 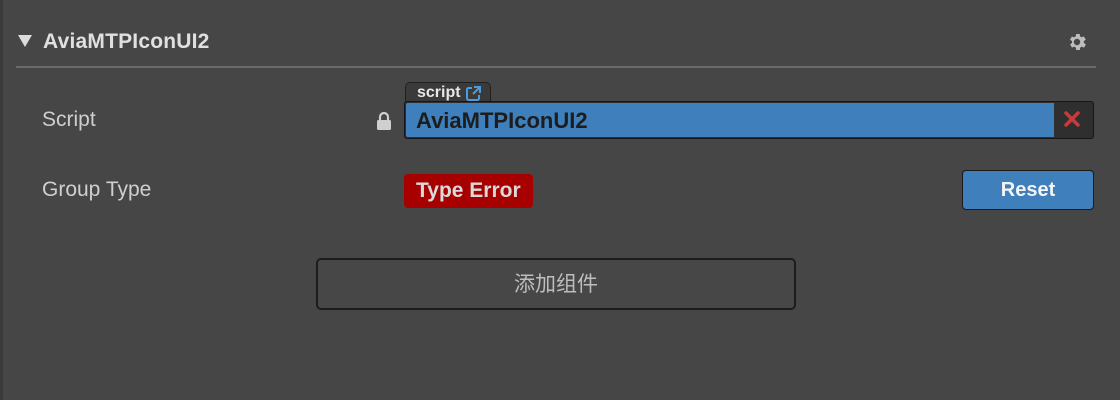 I want to click on reset-button: Reset, so click(x=1028, y=190).